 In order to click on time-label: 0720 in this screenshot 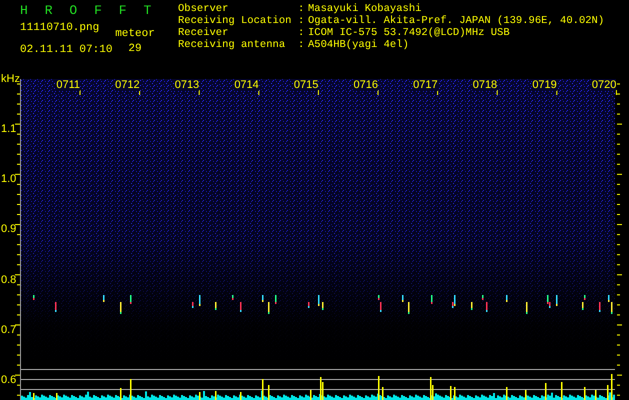, I will do `click(603, 85)`.